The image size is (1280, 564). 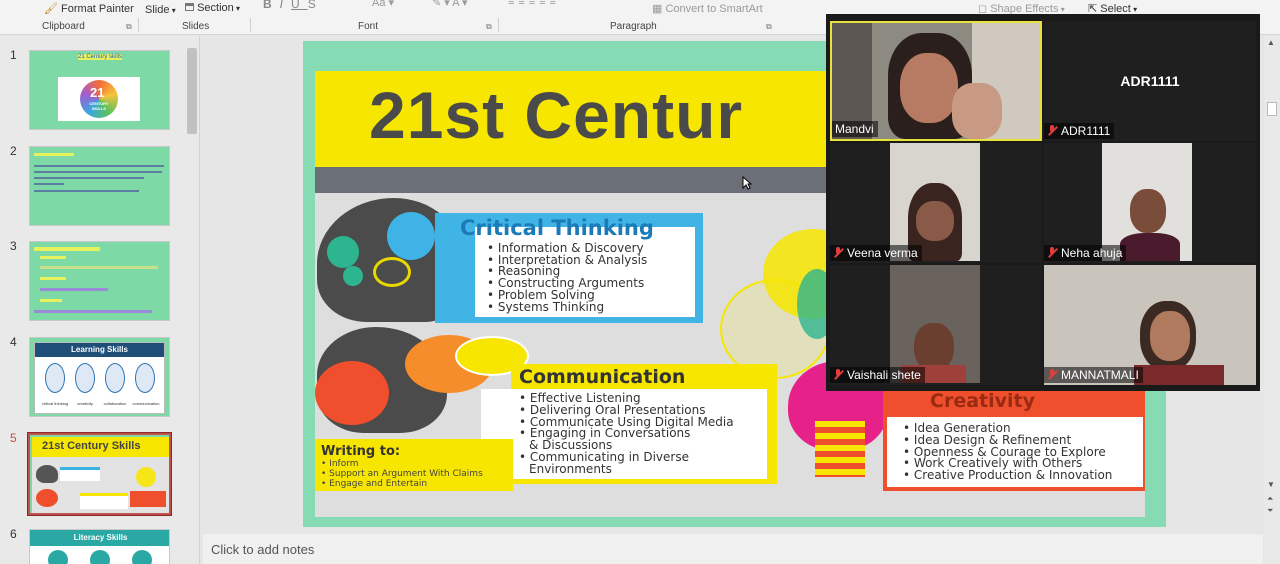 I want to click on list-item: • Systems Thinking, so click(x=546, y=306).